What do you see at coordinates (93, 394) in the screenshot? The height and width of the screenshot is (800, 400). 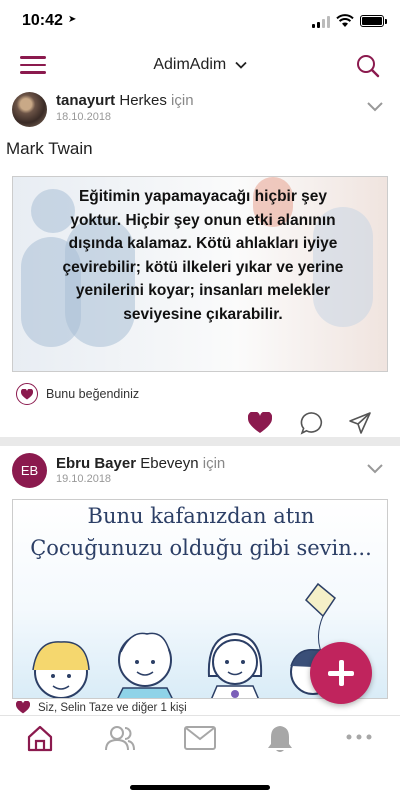 I see `like-text: Bunu beğendiniz` at bounding box center [93, 394].